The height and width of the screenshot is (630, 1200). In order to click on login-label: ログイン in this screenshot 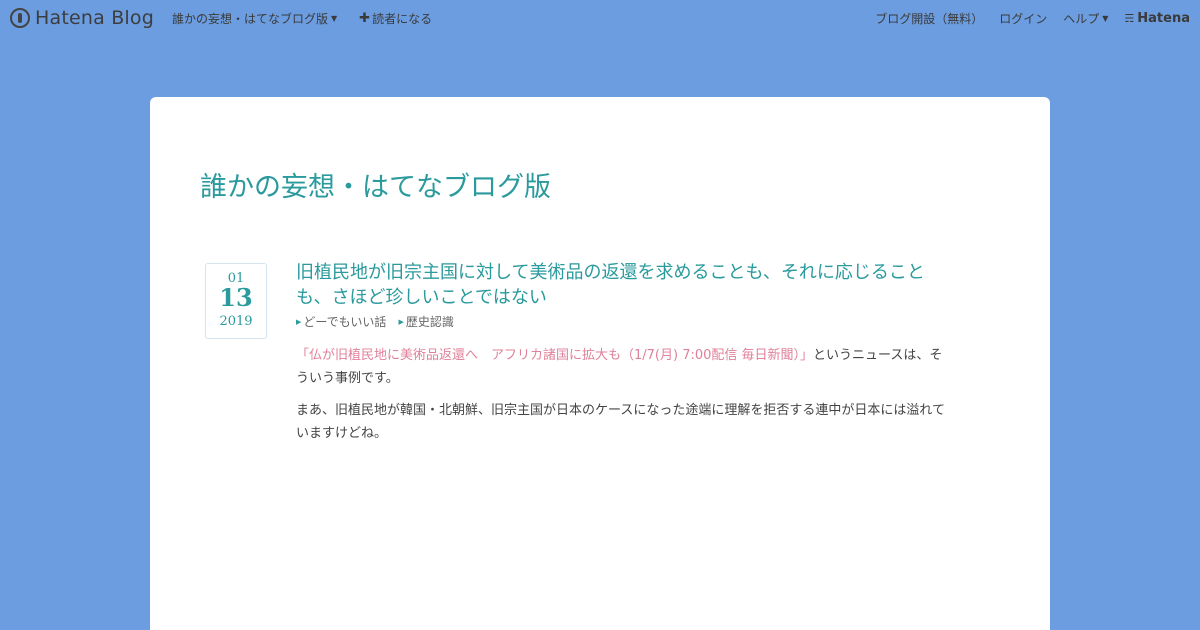, I will do `click(1023, 18)`.